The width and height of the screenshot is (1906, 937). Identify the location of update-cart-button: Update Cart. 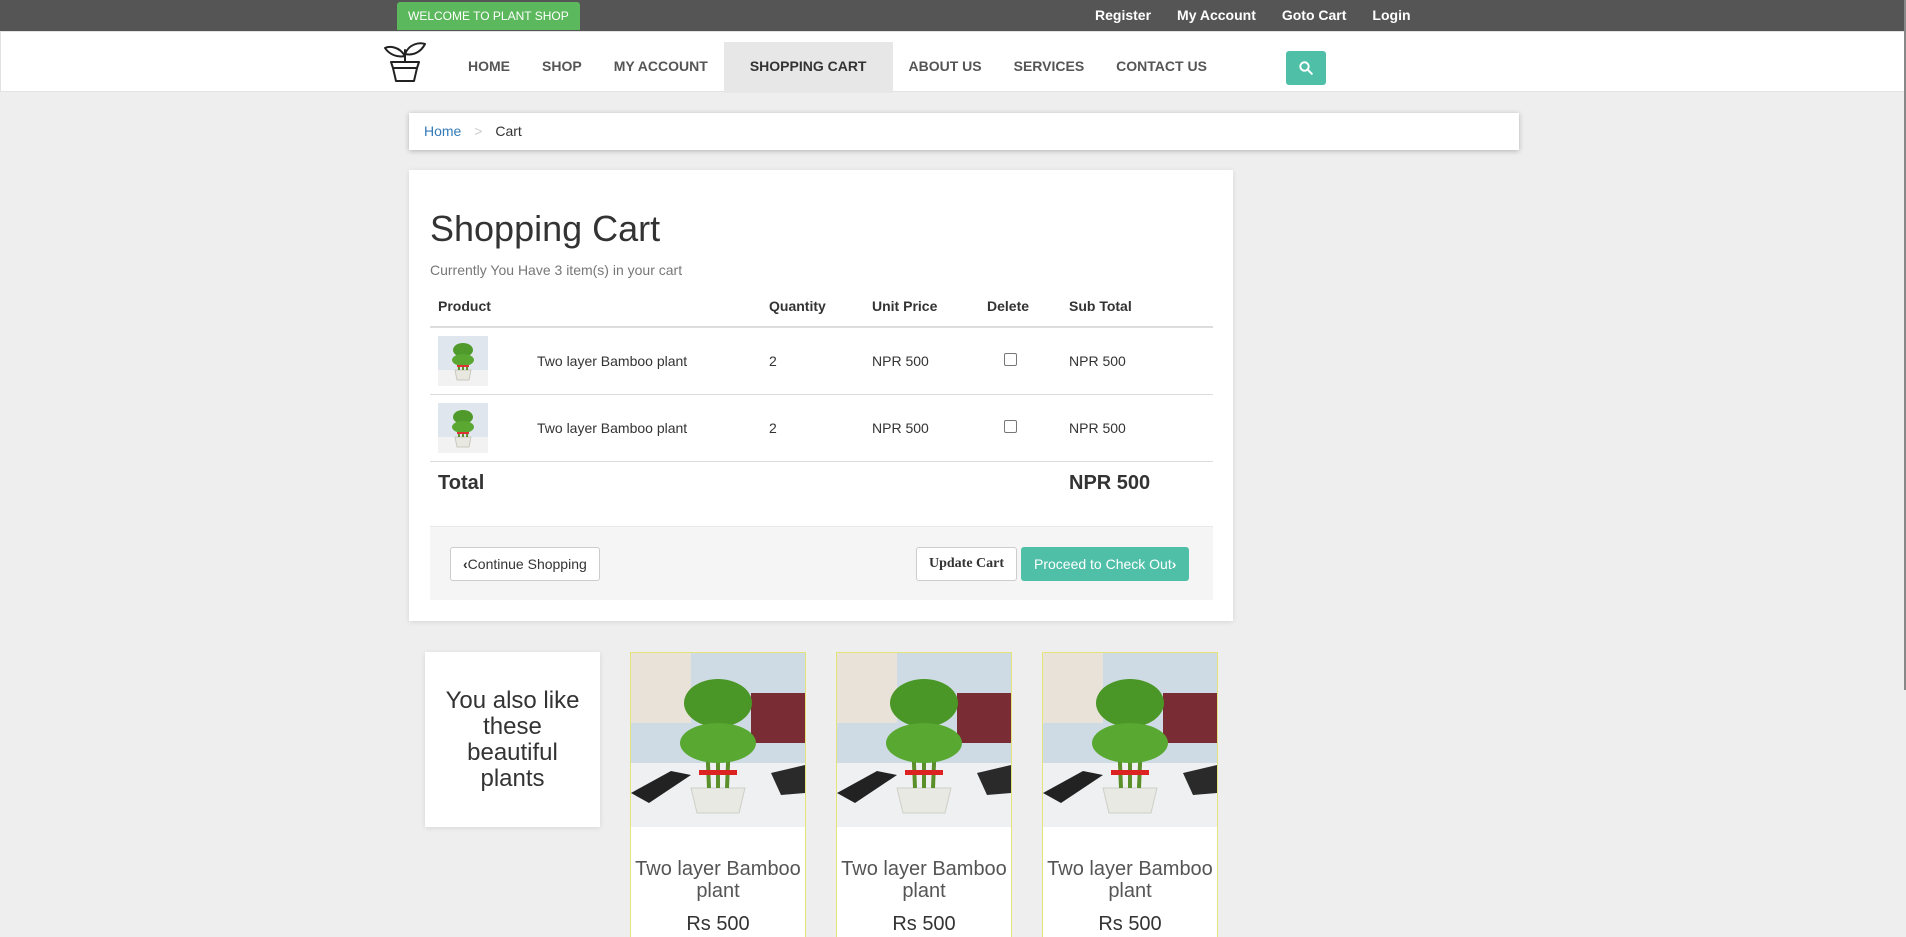
(967, 564).